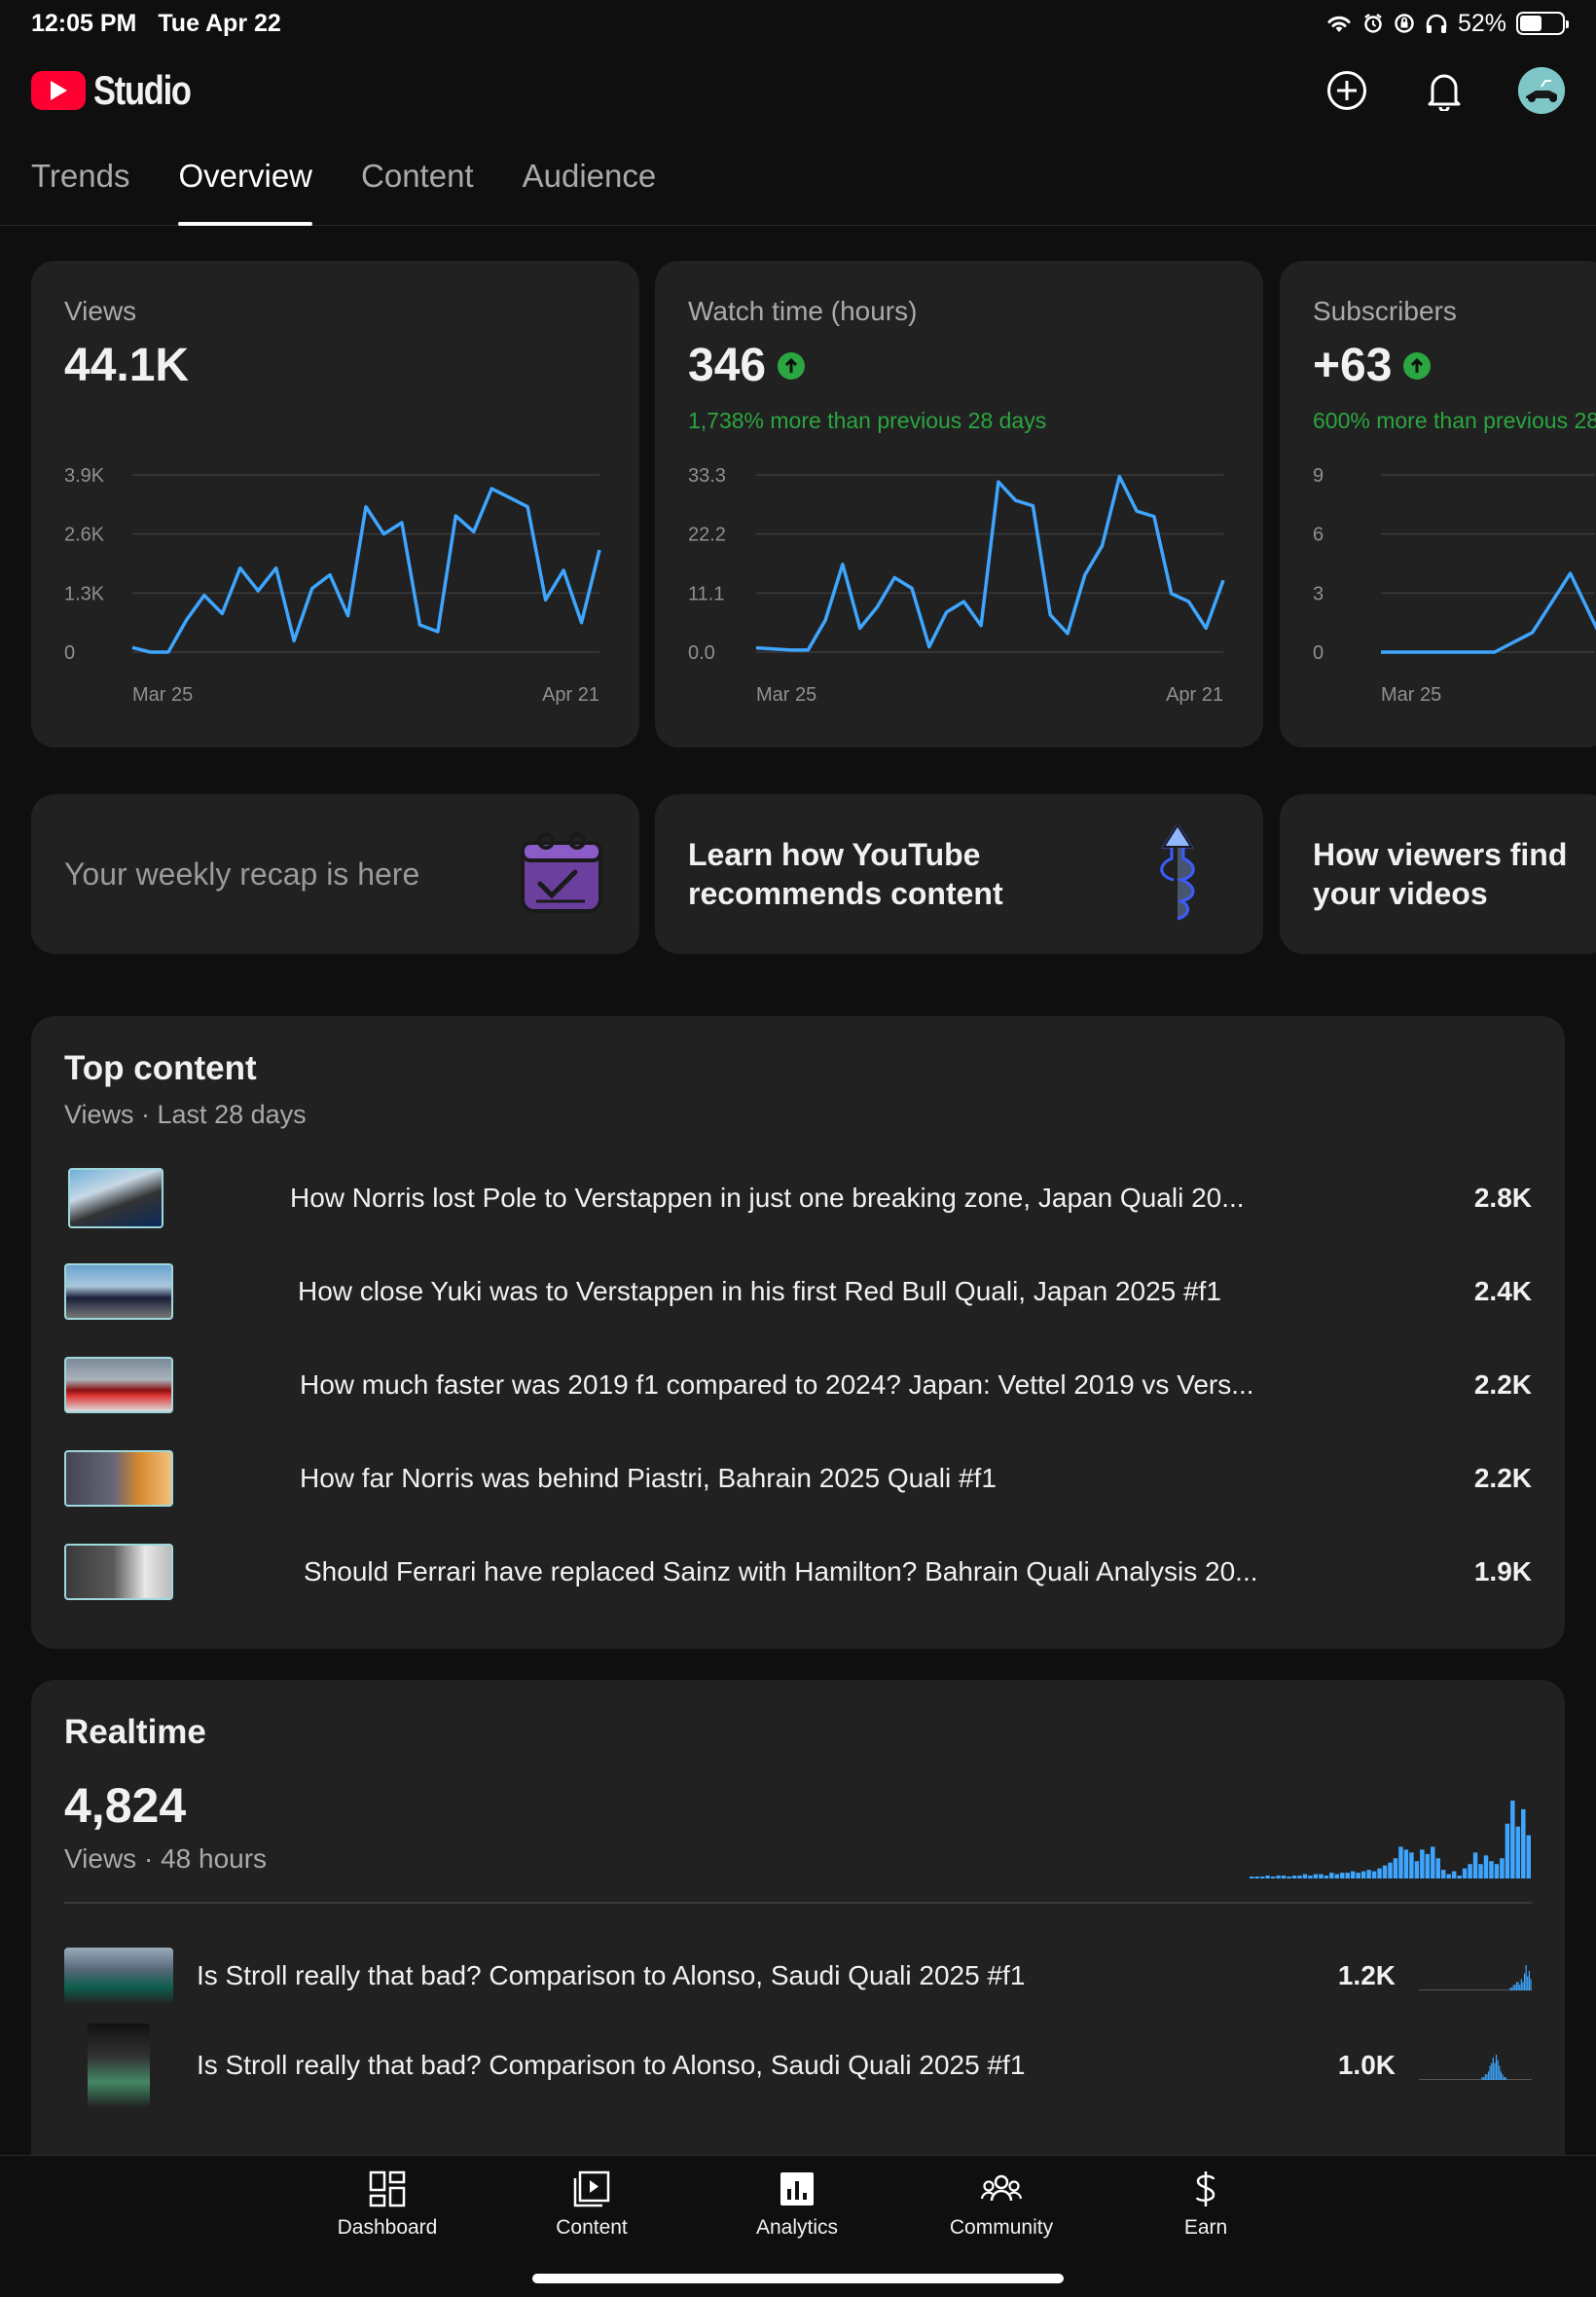 The width and height of the screenshot is (1596, 2297). I want to click on metric-label: Subscribers, so click(1385, 311).